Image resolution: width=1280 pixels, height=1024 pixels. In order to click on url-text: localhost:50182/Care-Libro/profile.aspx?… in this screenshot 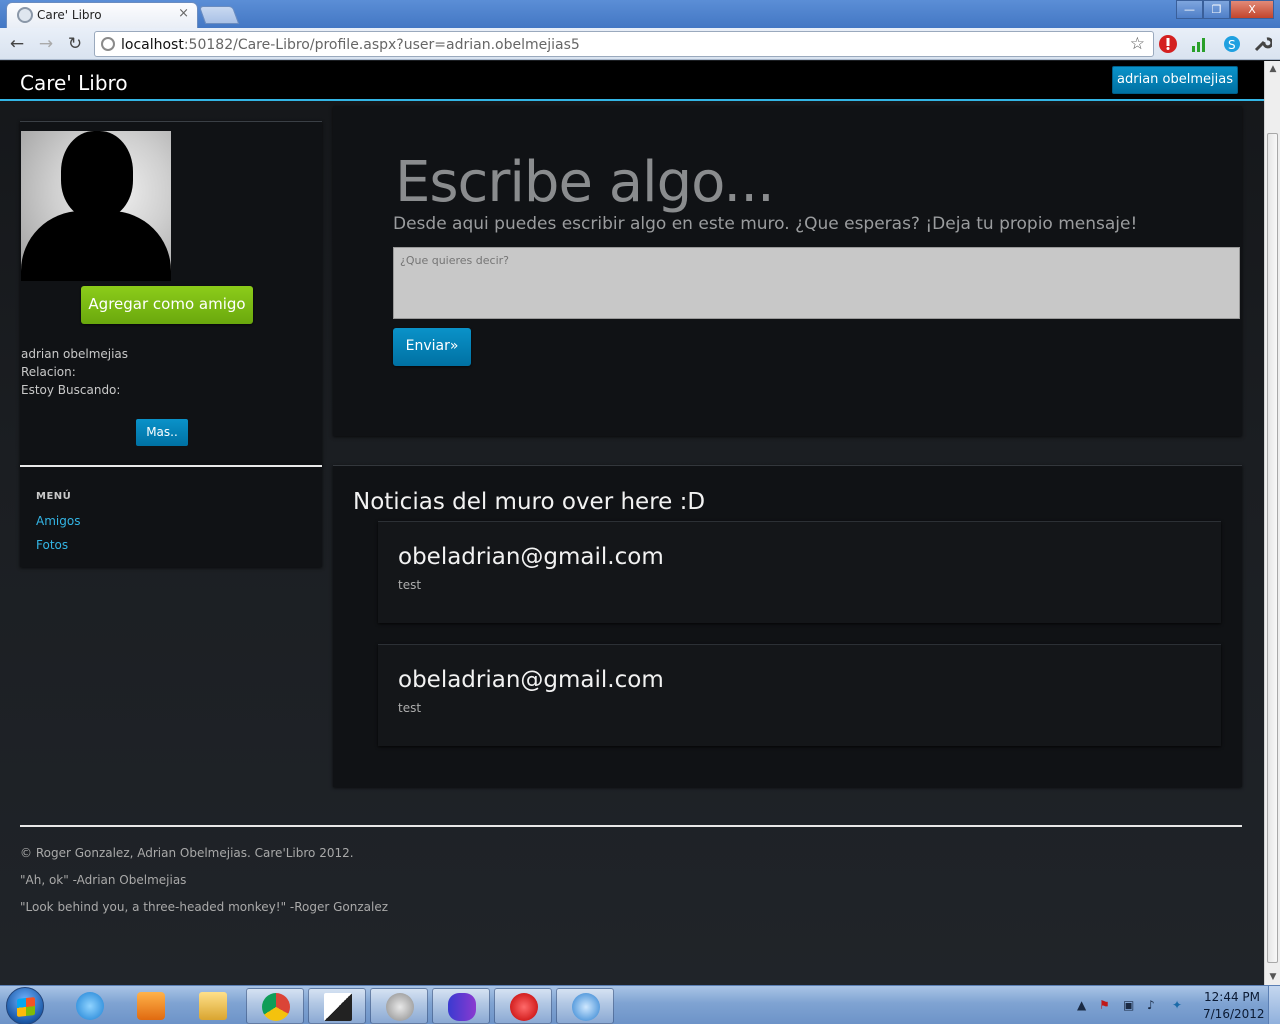, I will do `click(350, 45)`.